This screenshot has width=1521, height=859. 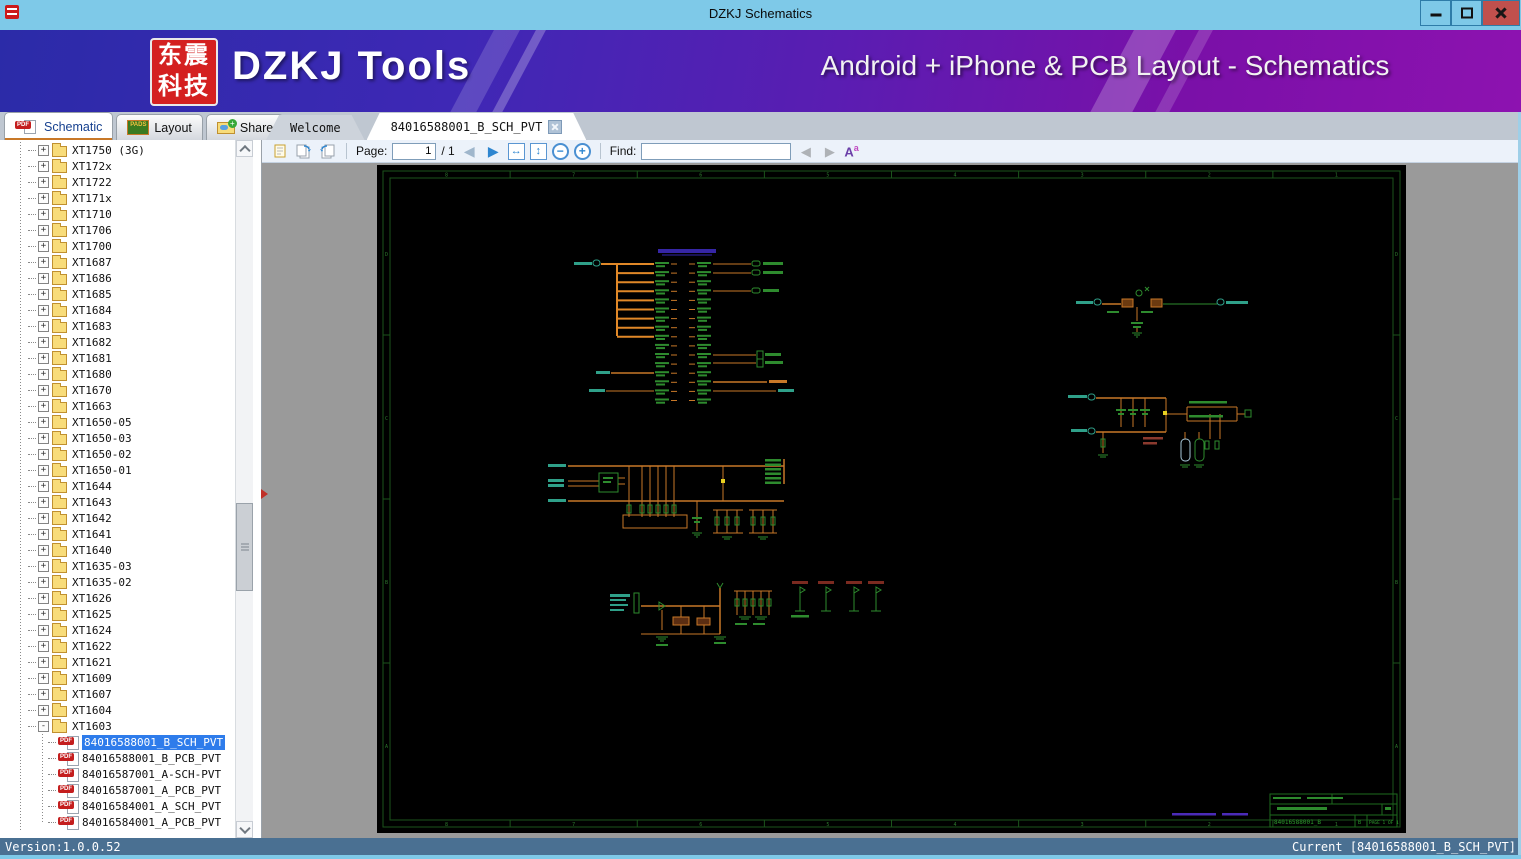 I want to click on tree-item-file: PDF 84016587001_A-SCH-PVT, so click(x=117, y=774).